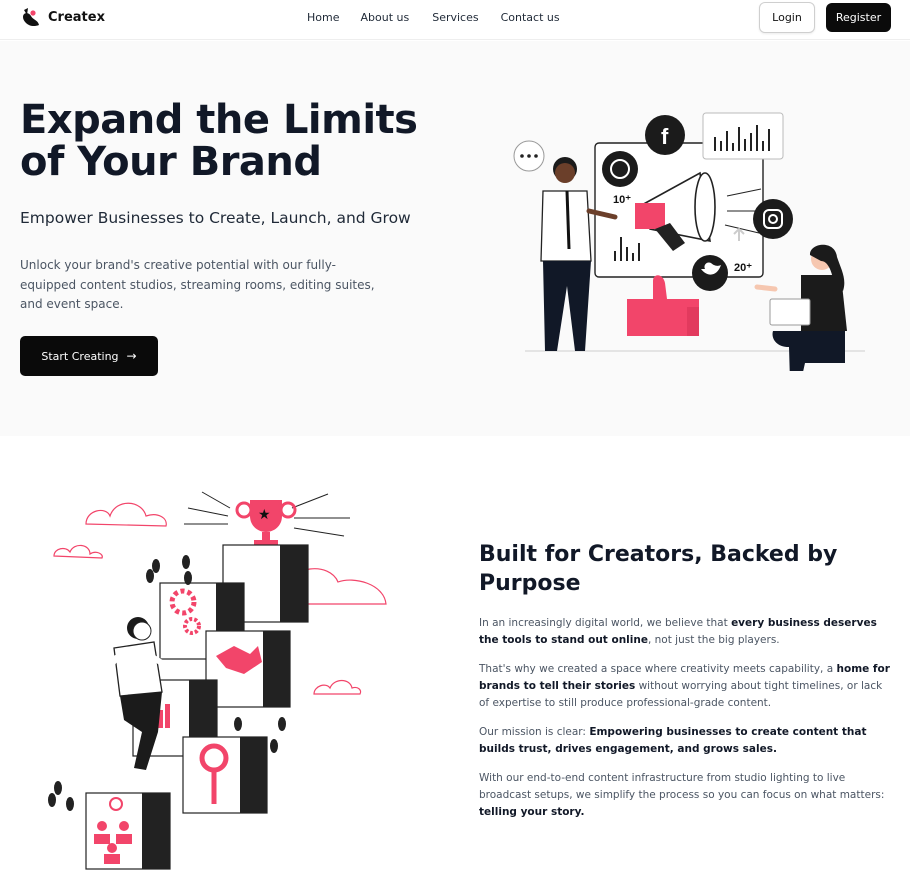 The image size is (910, 889). I want to click on brand-logo: Createx, so click(62, 17).